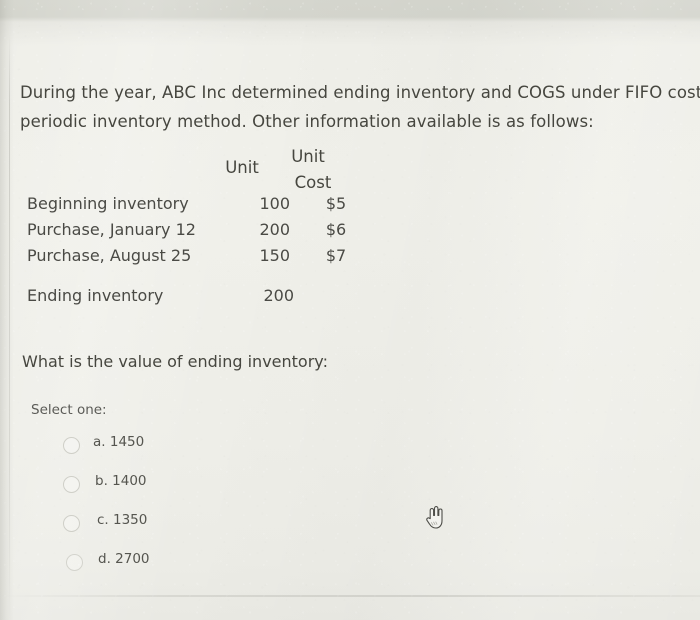  Describe the element at coordinates (175, 361) in the screenshot. I see `sub-question-prompt: What is the value of ending inventory:` at that location.